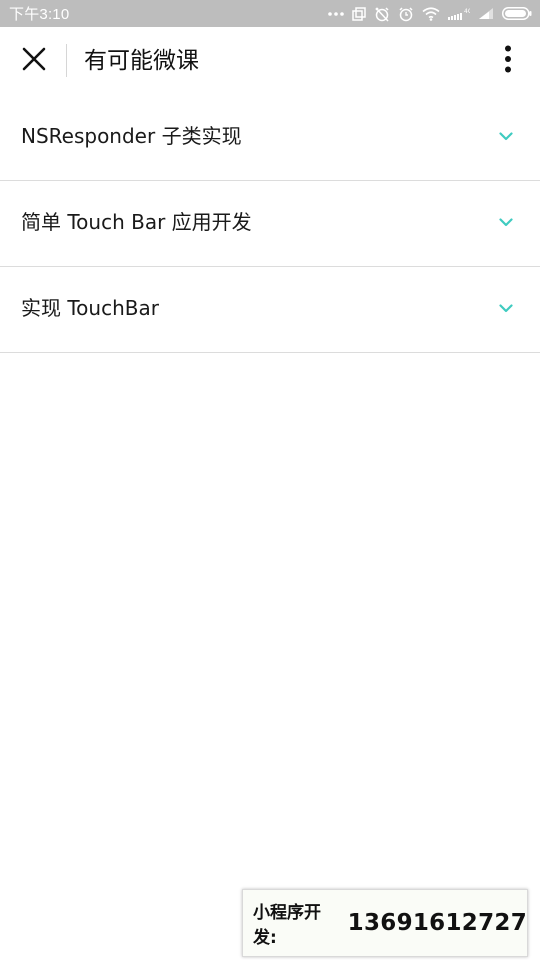 The width and height of the screenshot is (540, 960). Describe the element at coordinates (270, 310) in the screenshot. I see `list-item: 实现 TouchBar` at that location.